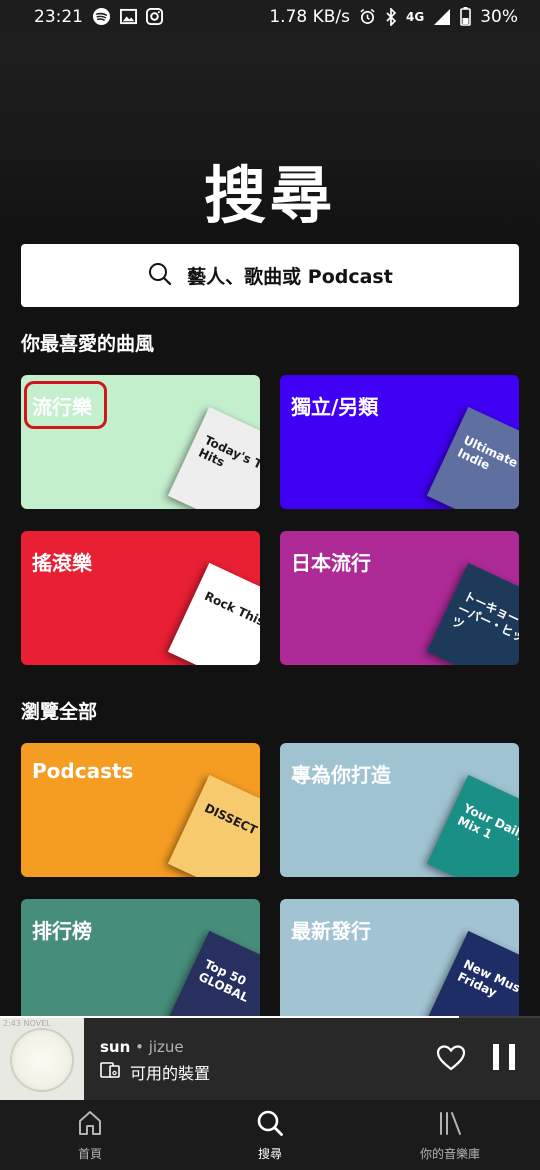  Describe the element at coordinates (466, 16) in the screenshot. I see `battery-icon` at that location.